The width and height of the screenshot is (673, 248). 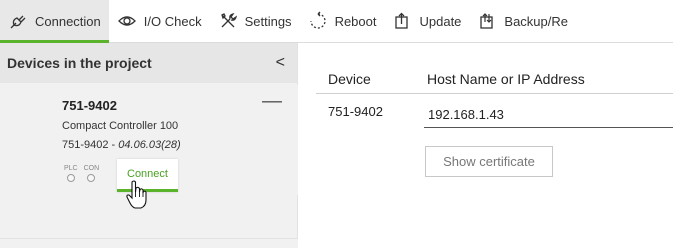 What do you see at coordinates (548, 114) in the screenshot?
I see `host-address-input` at bounding box center [548, 114].